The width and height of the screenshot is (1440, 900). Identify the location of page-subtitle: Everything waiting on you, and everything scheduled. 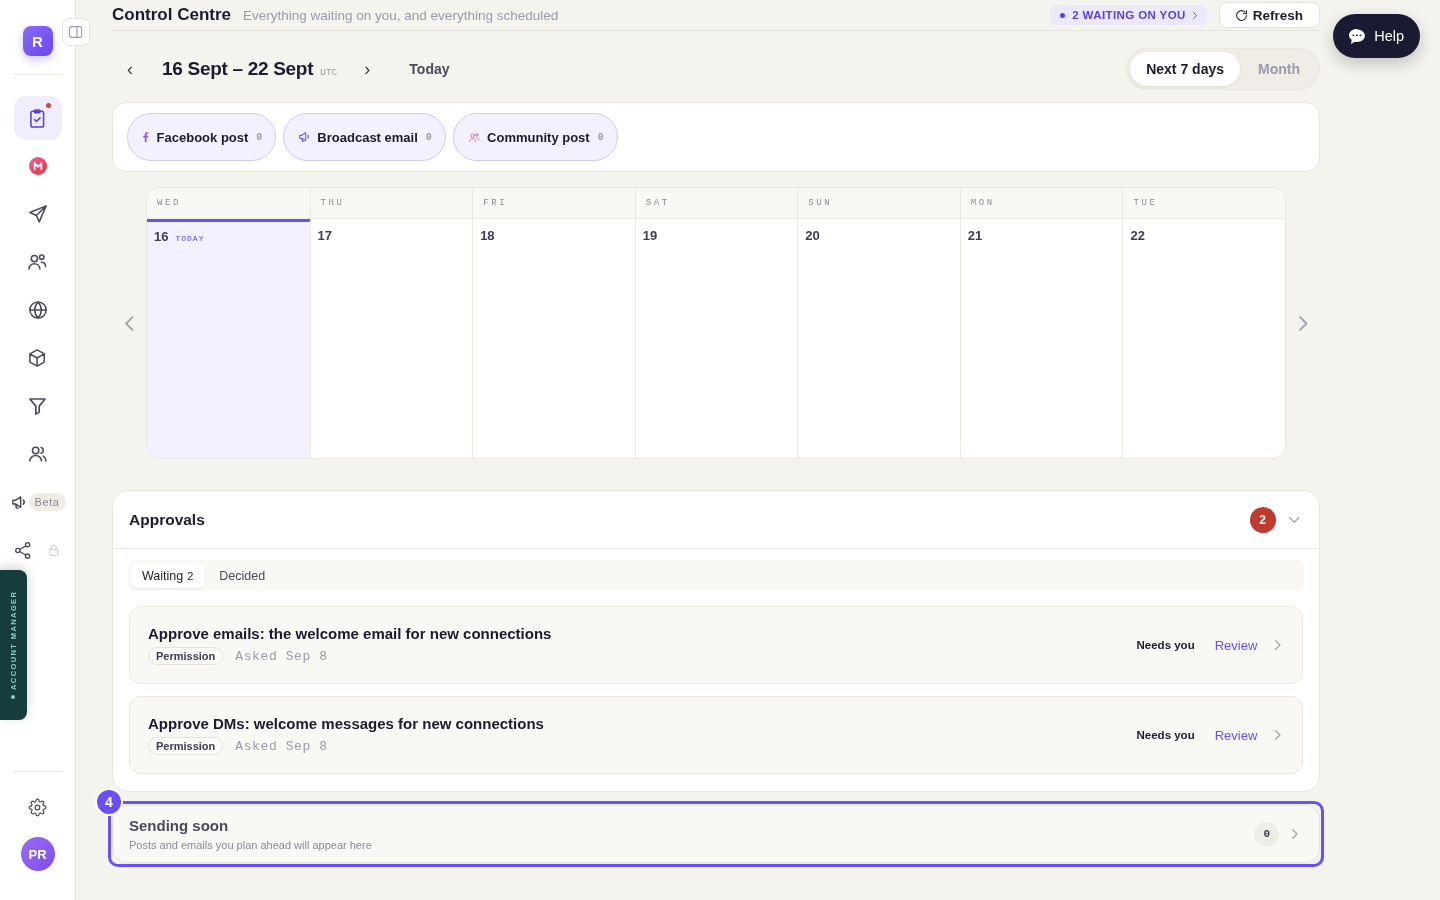
(401, 15).